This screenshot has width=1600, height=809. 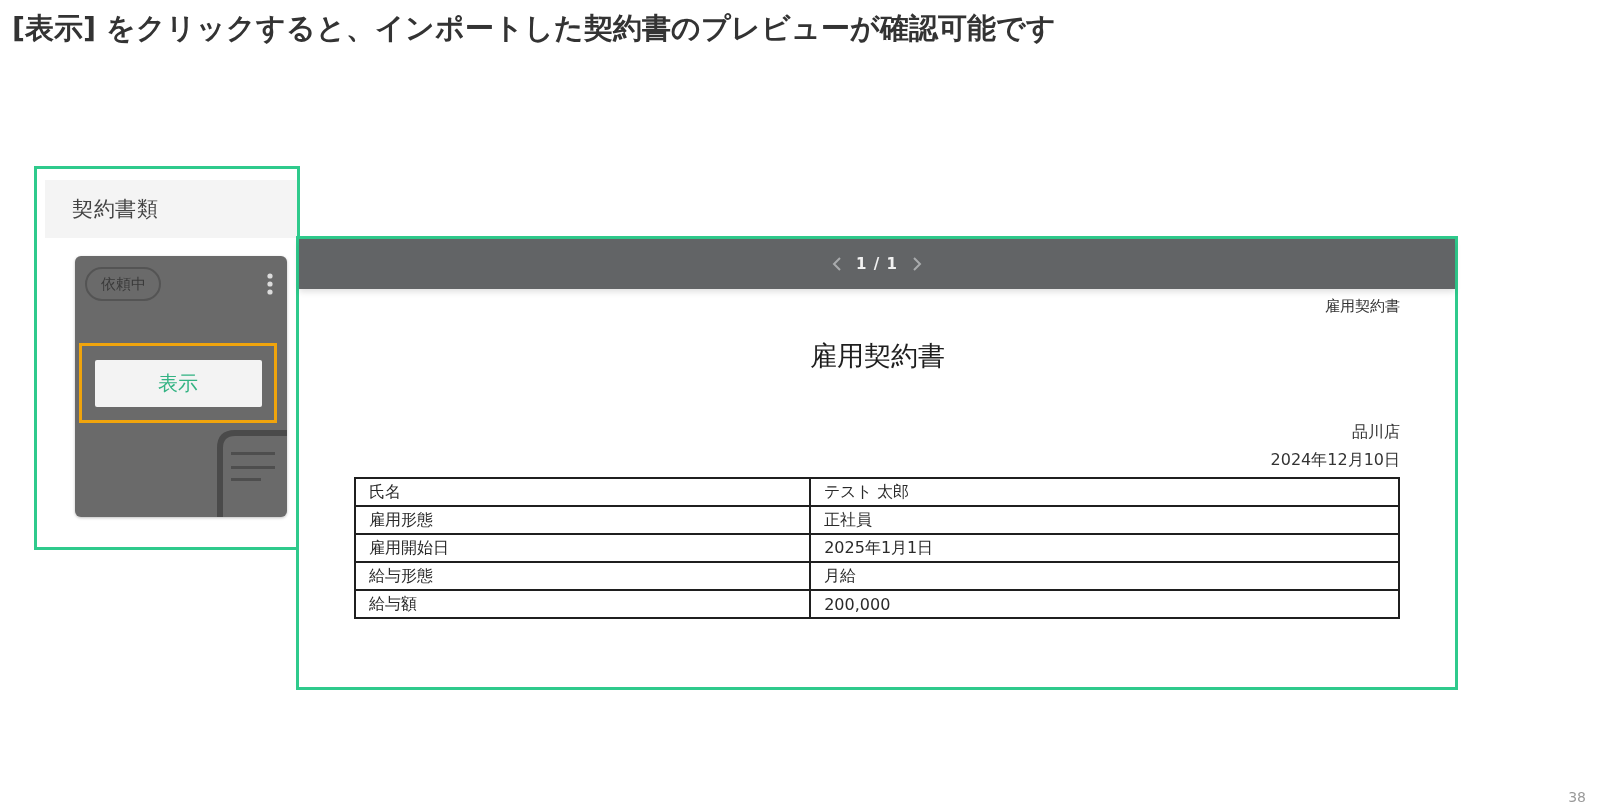 I want to click on document-date: 2024年12月10日, so click(x=1335, y=460).